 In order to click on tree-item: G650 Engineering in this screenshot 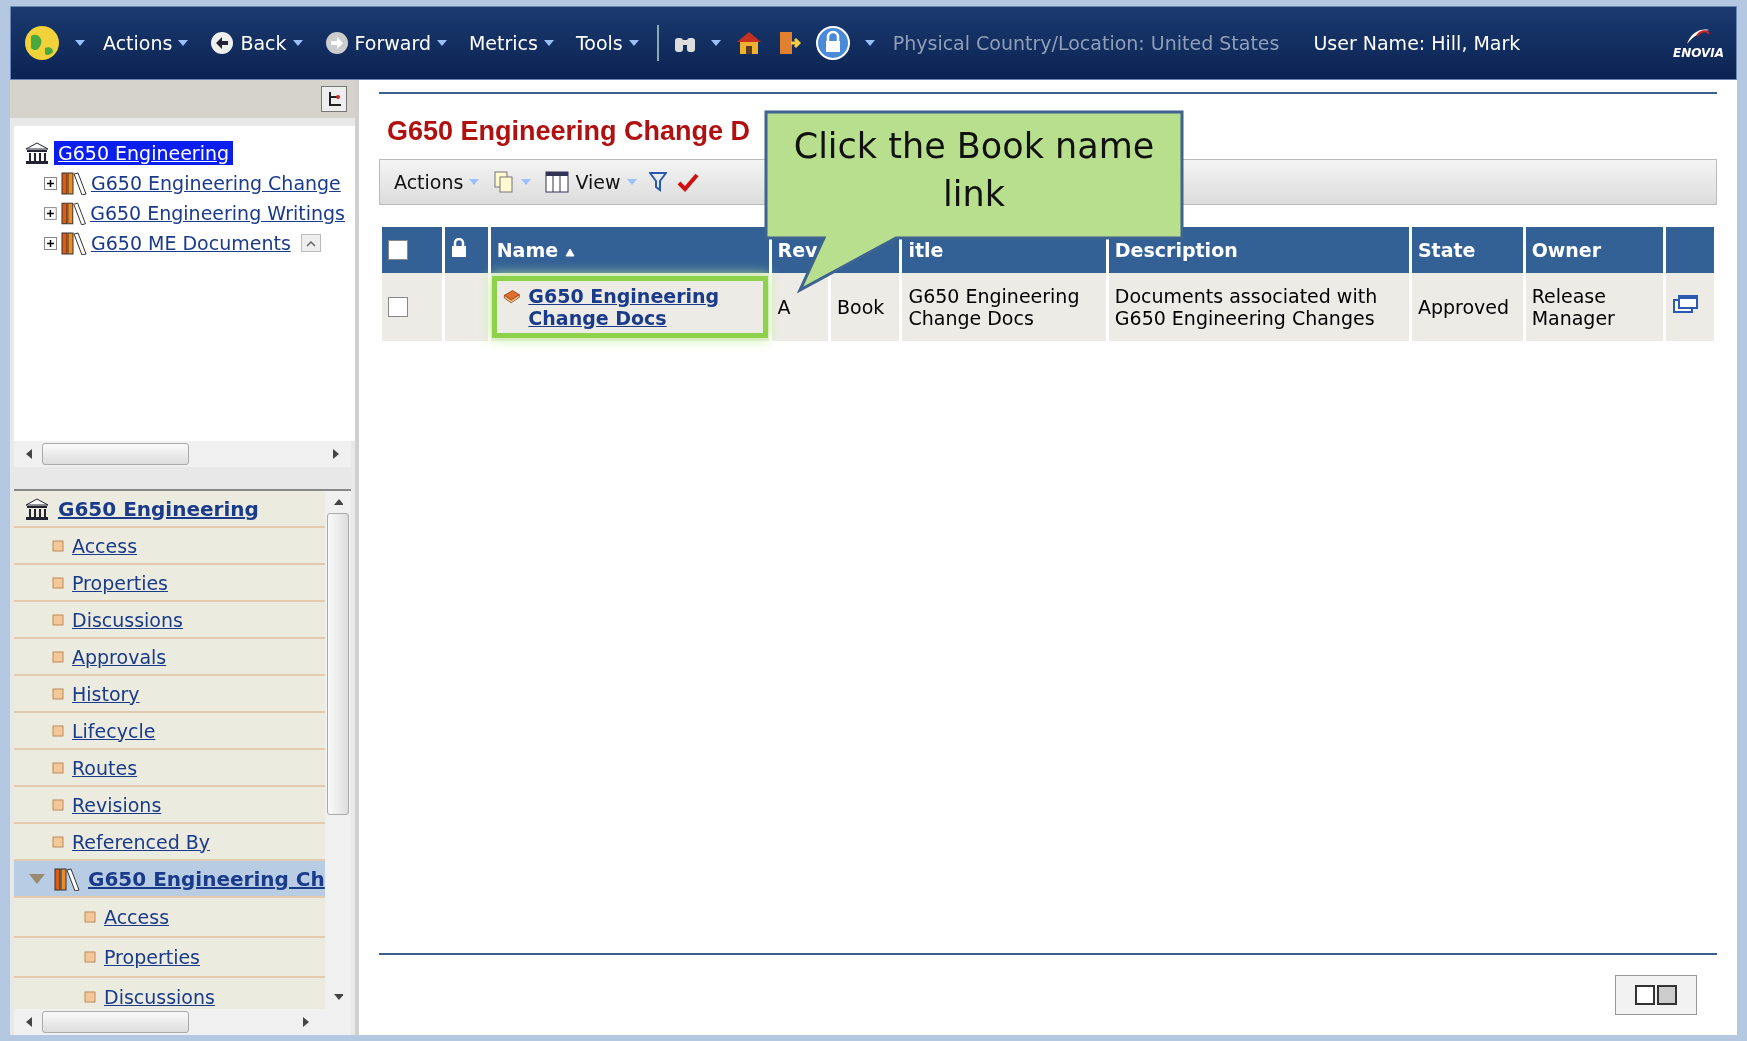, I will do `click(144, 153)`.